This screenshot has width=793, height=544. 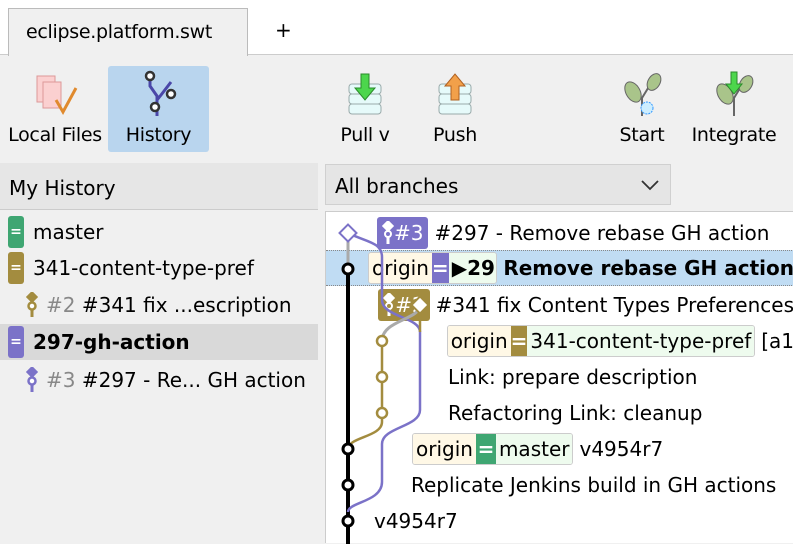 I want to click on history-button: History, so click(x=158, y=109).